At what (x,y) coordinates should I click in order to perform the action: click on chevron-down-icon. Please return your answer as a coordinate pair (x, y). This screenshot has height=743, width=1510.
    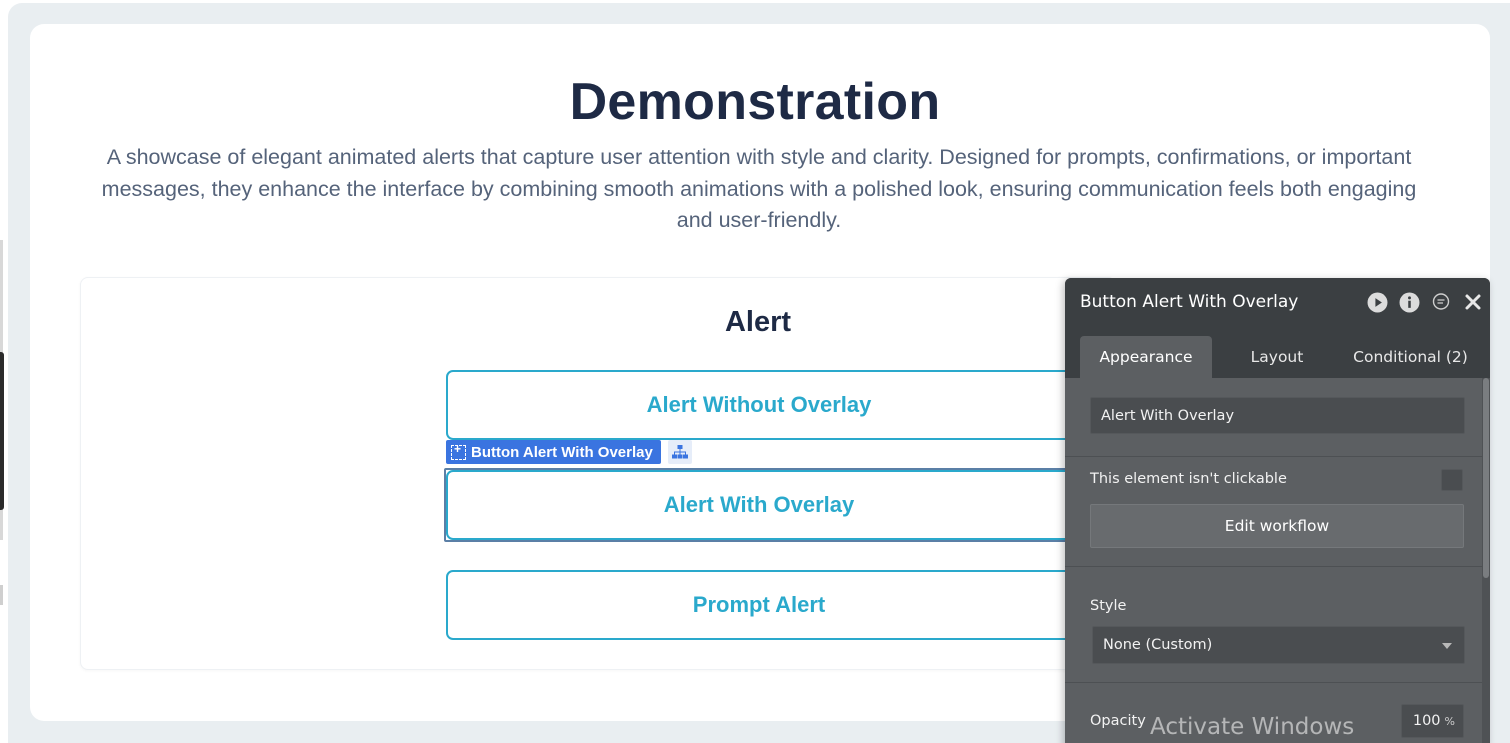
    Looking at the image, I should click on (1447, 646).